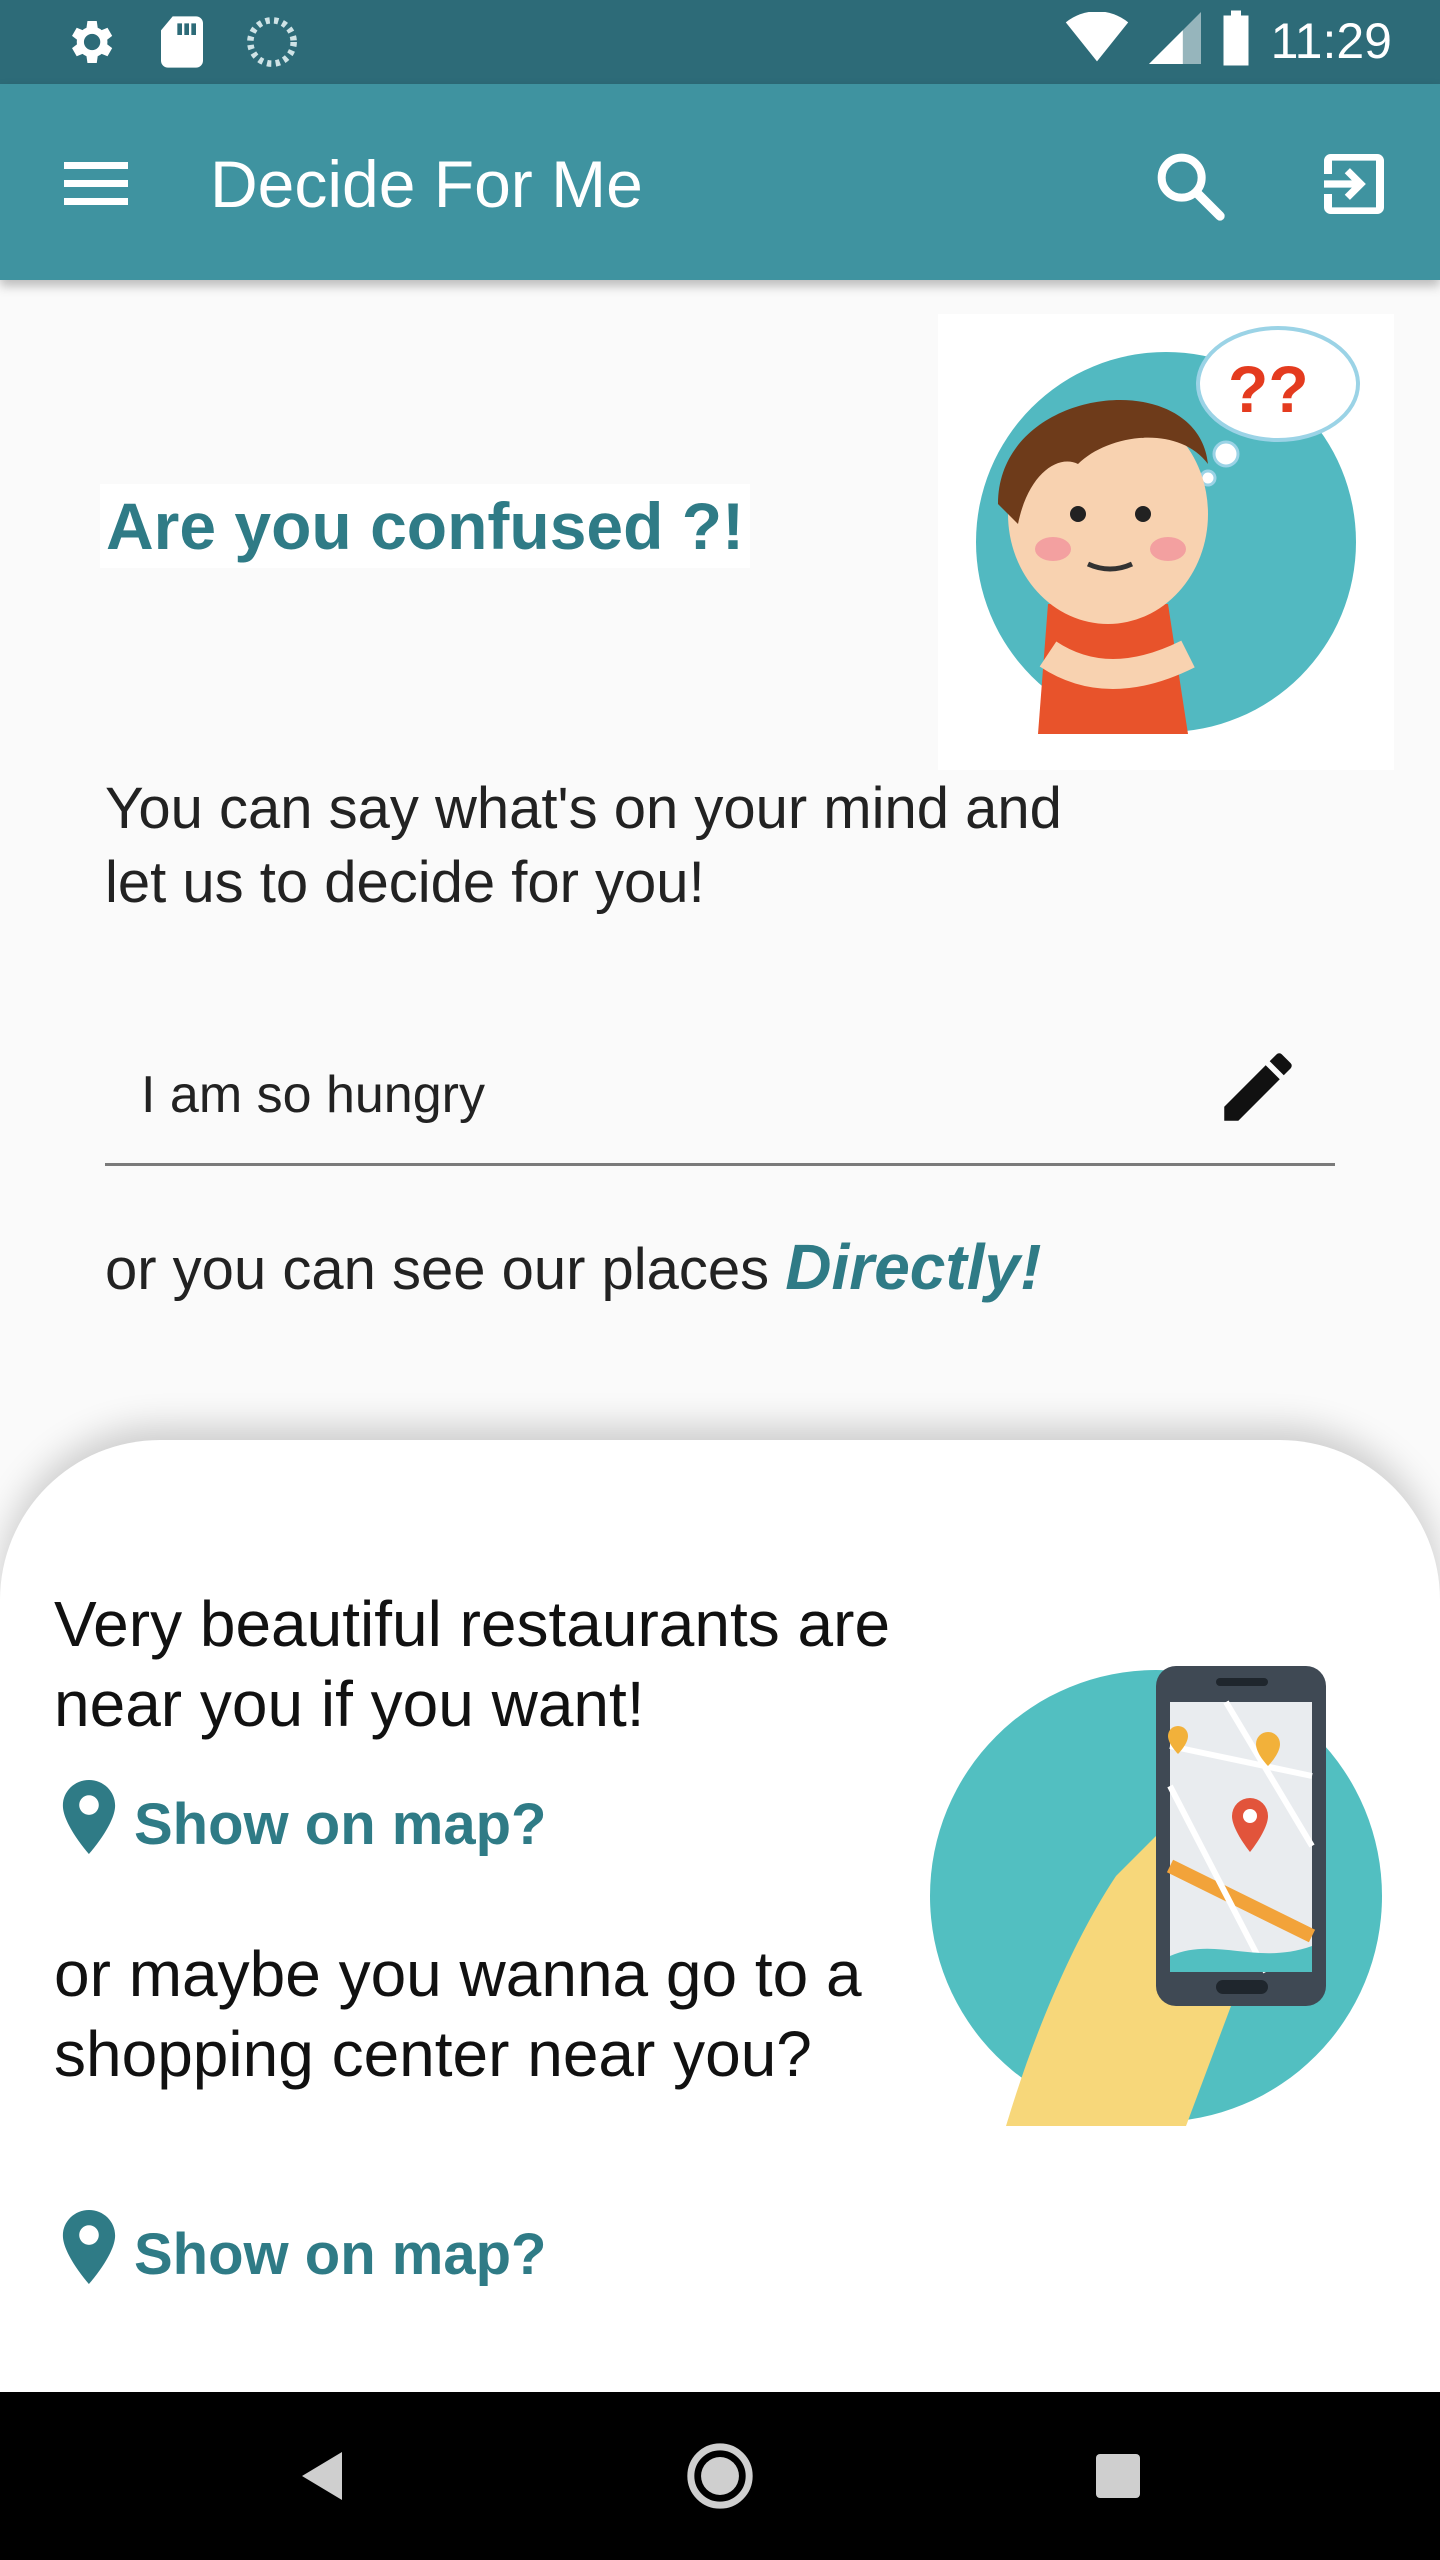  I want to click on search-icon, so click(1190, 191).